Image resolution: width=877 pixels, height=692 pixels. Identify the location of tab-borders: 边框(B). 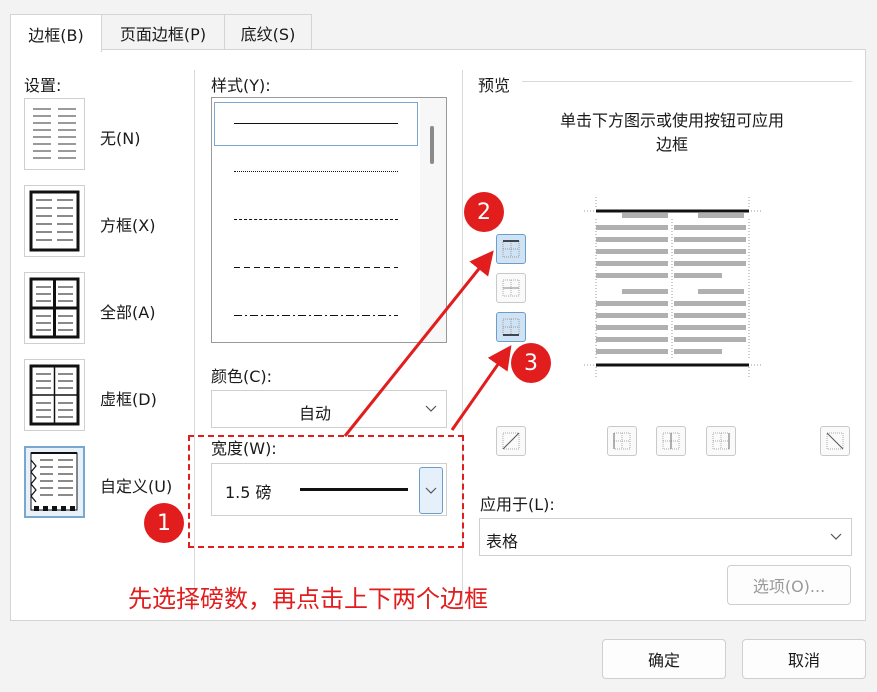
(56, 33).